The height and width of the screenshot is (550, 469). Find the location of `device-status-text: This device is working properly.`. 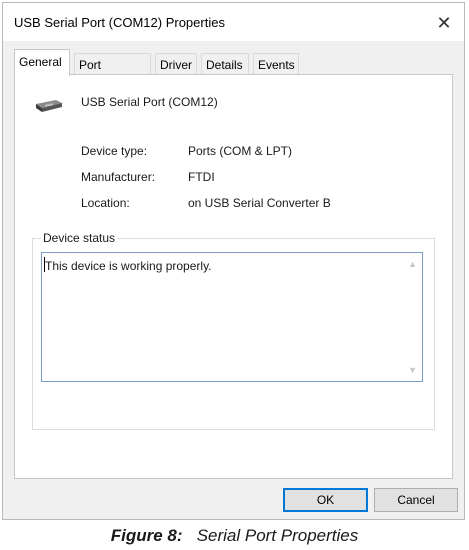

device-status-text: This device is working properly. is located at coordinates (128, 266).